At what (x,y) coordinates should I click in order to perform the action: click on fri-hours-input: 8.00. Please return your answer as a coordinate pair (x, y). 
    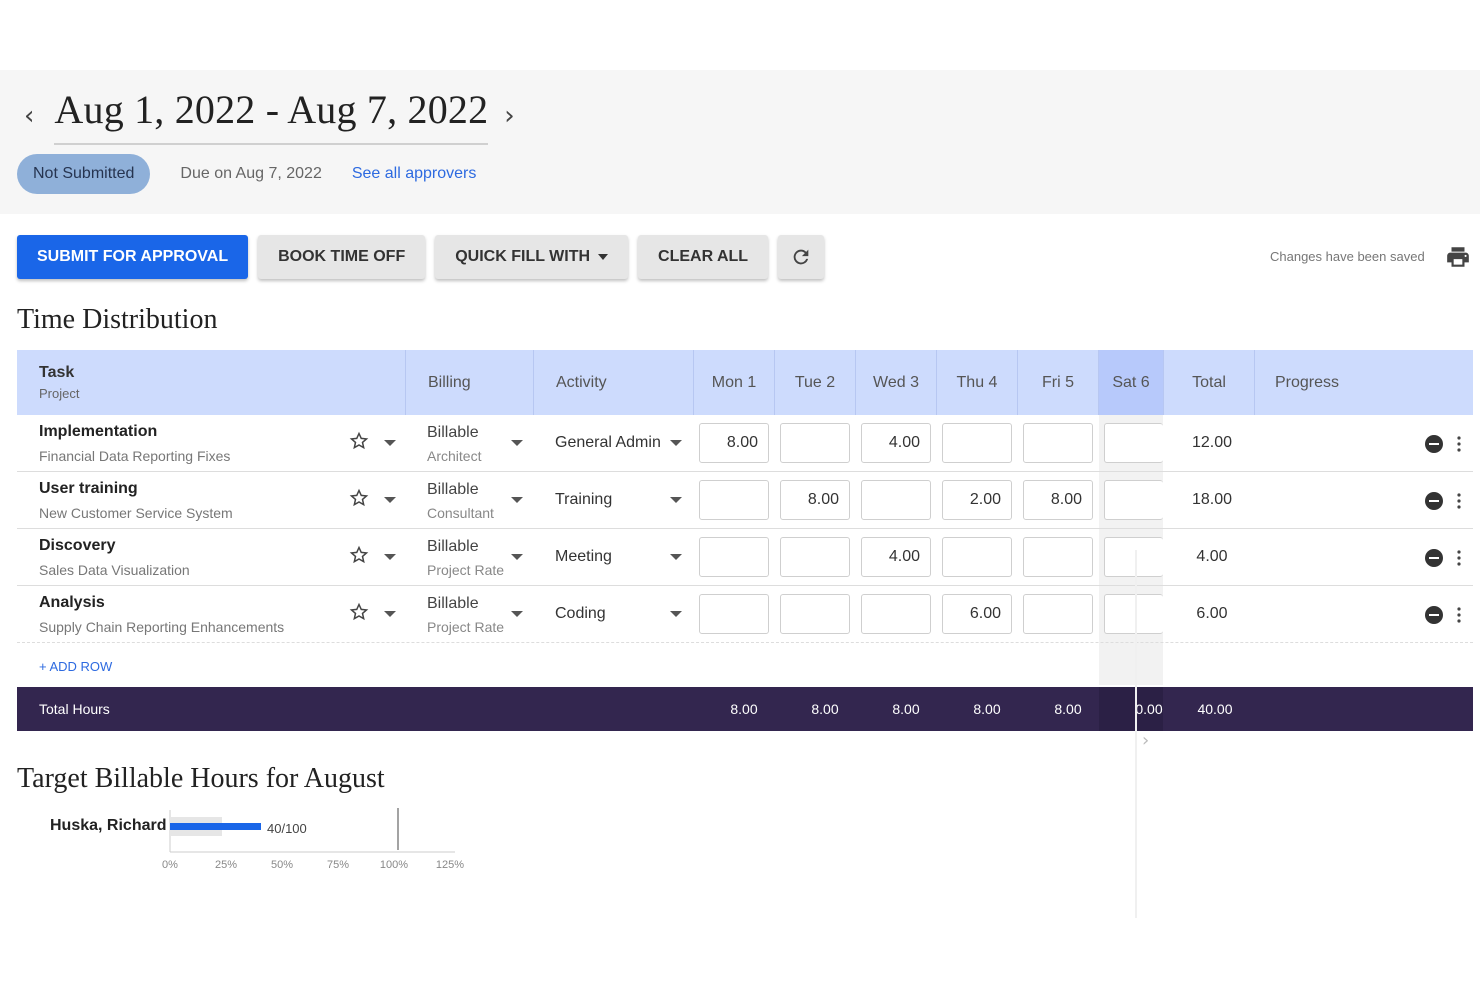
    Looking at the image, I should click on (1058, 500).